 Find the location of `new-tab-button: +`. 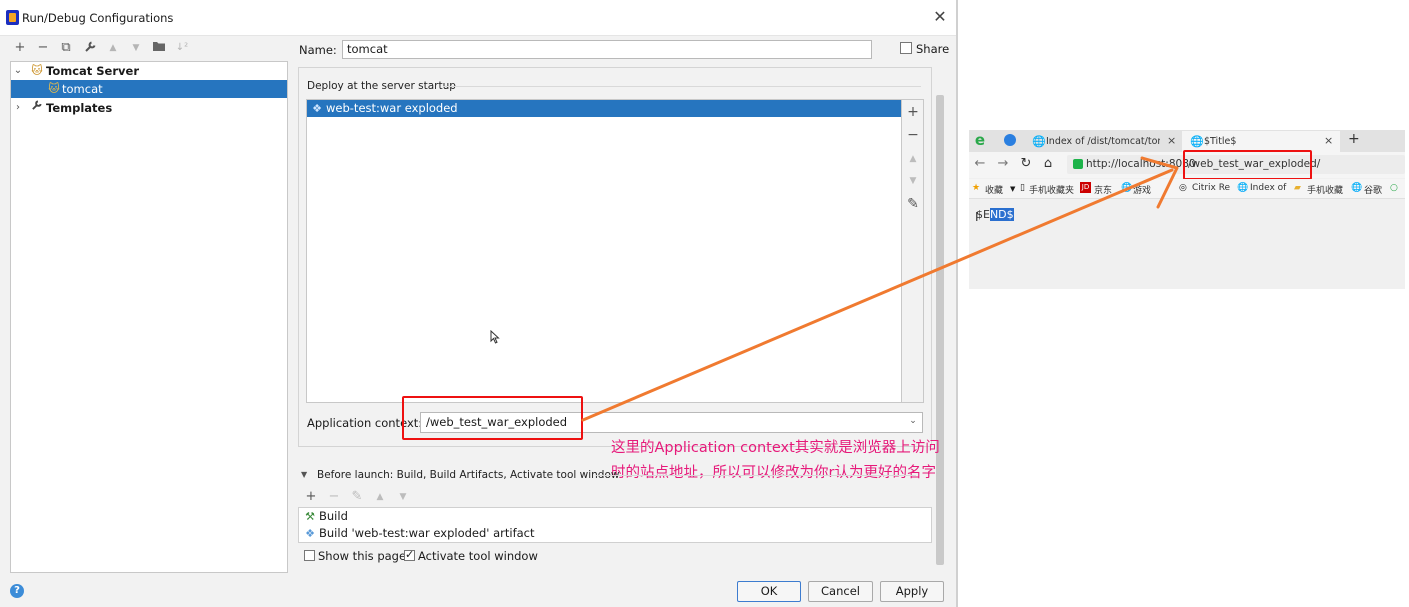

new-tab-button: + is located at coordinates (1354, 139).